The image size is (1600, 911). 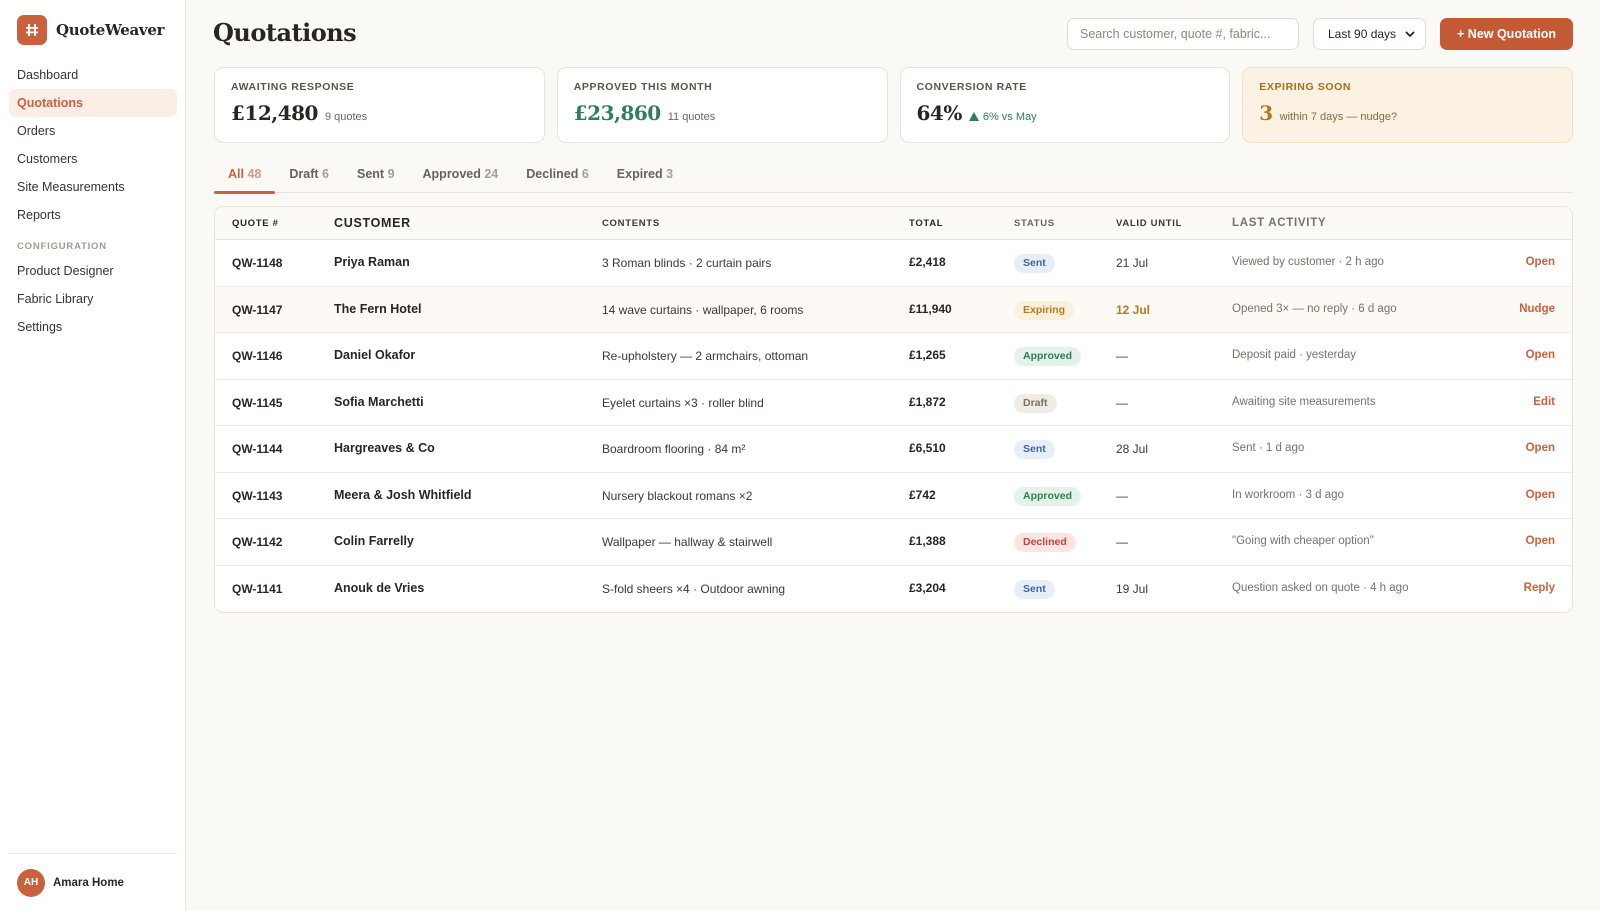 What do you see at coordinates (631, 223) in the screenshot?
I see `column-header-contents: CONTENTS` at bounding box center [631, 223].